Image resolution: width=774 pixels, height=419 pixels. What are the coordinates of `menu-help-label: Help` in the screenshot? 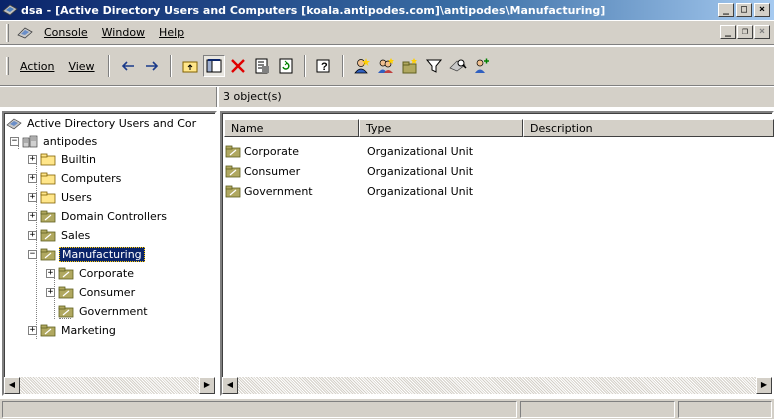 It's located at (172, 32).